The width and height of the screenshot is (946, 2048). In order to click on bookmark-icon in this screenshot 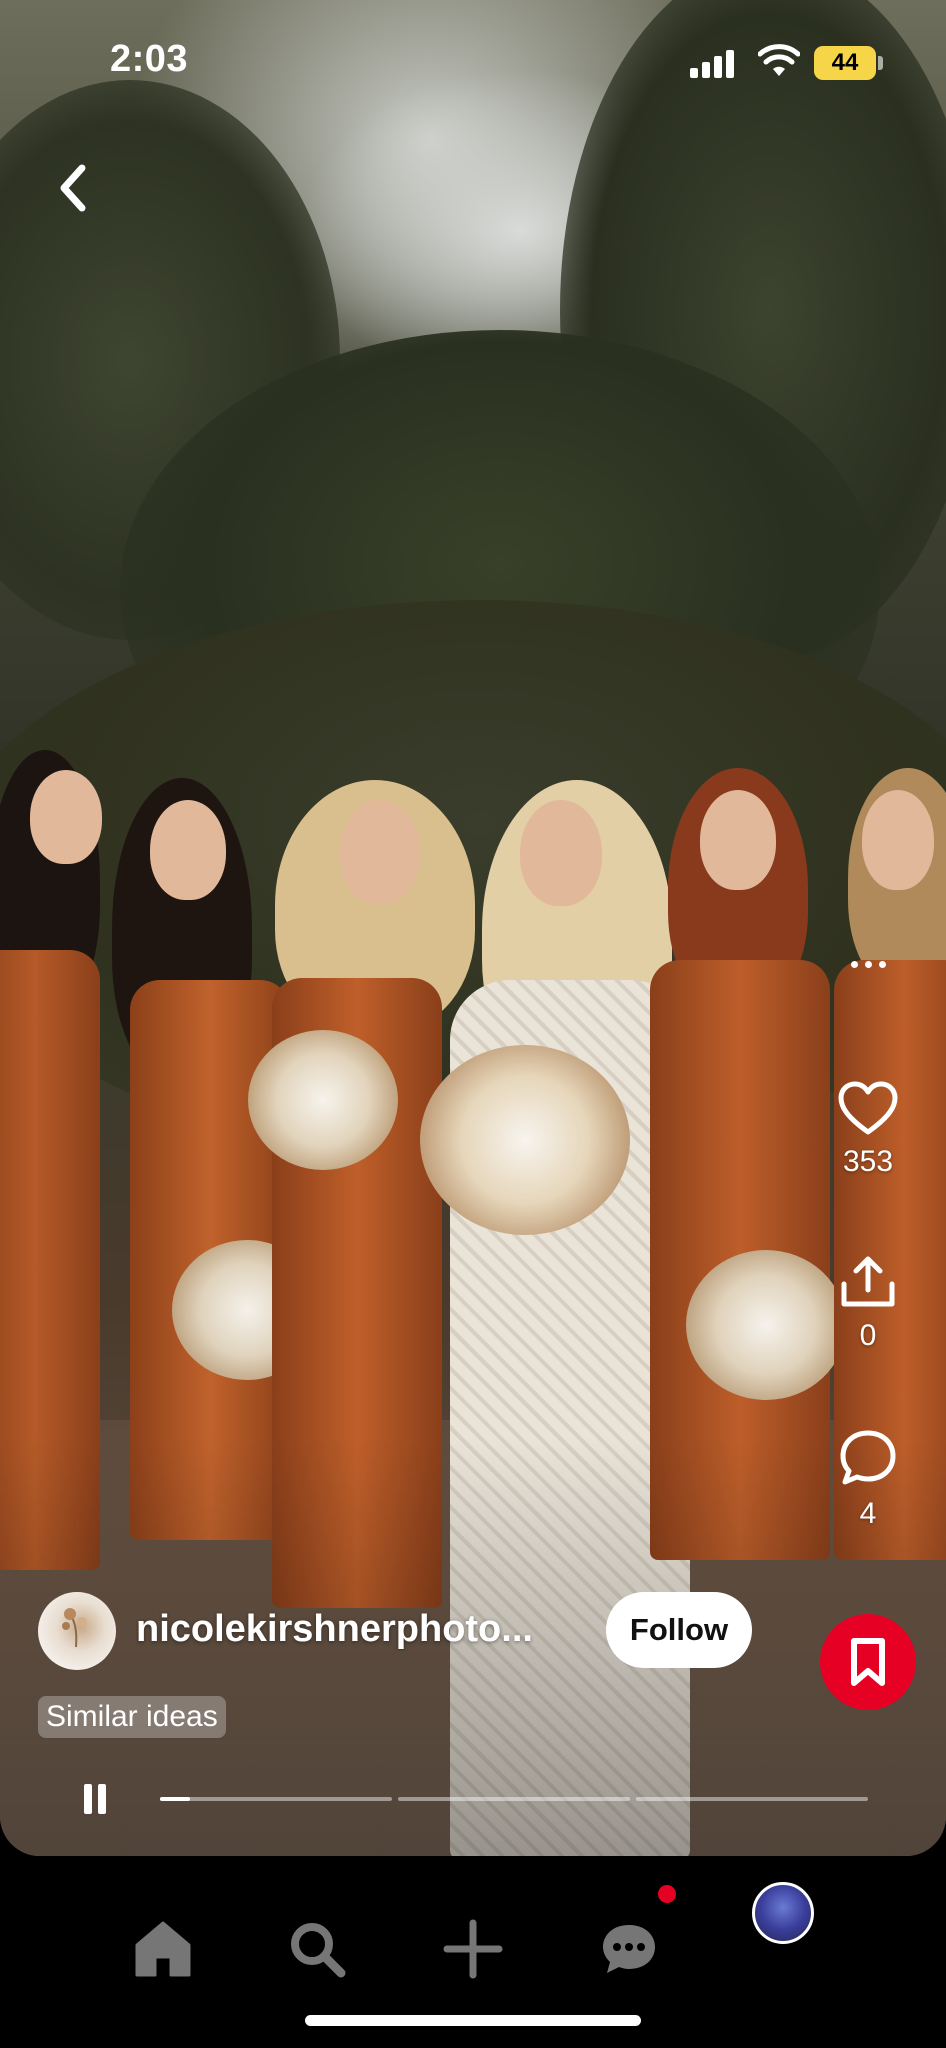, I will do `click(868, 1662)`.